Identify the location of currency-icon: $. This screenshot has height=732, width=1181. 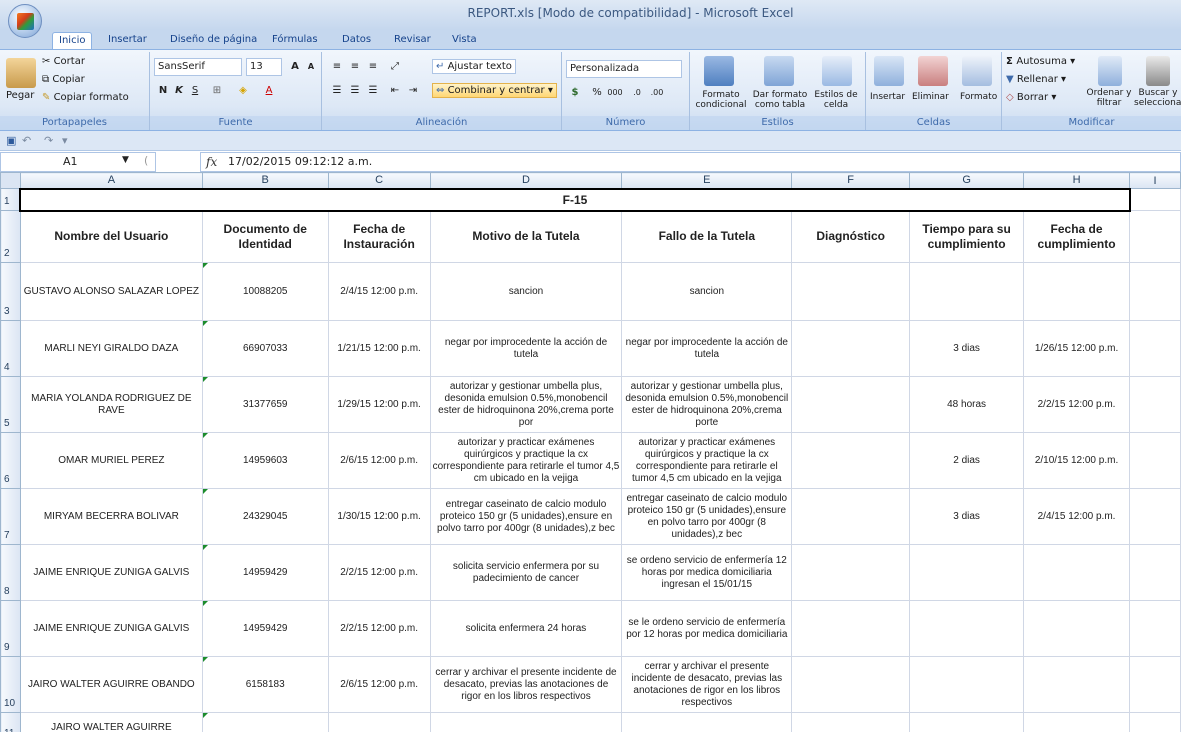
(575, 92).